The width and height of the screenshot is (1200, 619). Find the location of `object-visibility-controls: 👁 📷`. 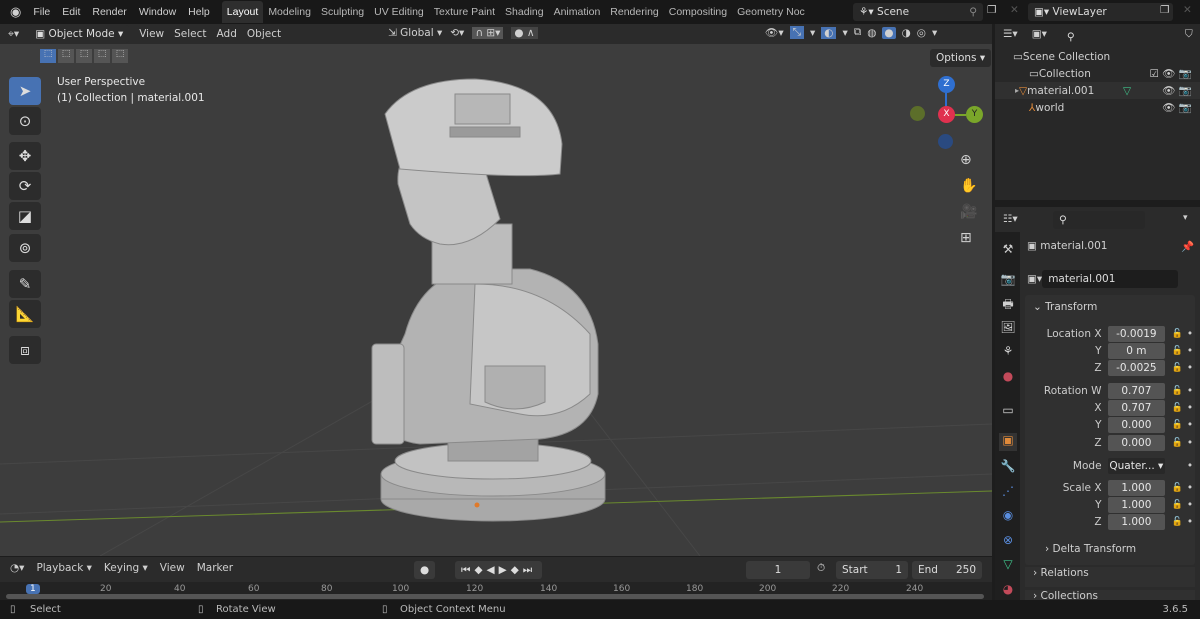

object-visibility-controls: 👁 📷 is located at coordinates (1177, 90).